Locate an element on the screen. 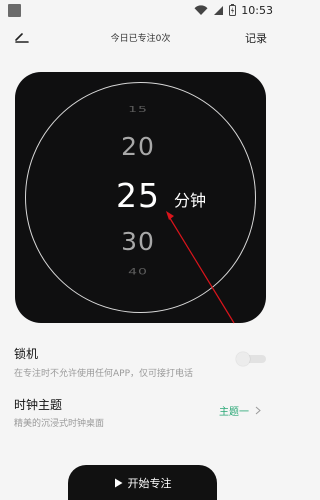 The height and width of the screenshot is (500, 320). status-icons: 10:53 is located at coordinates (233, 10).